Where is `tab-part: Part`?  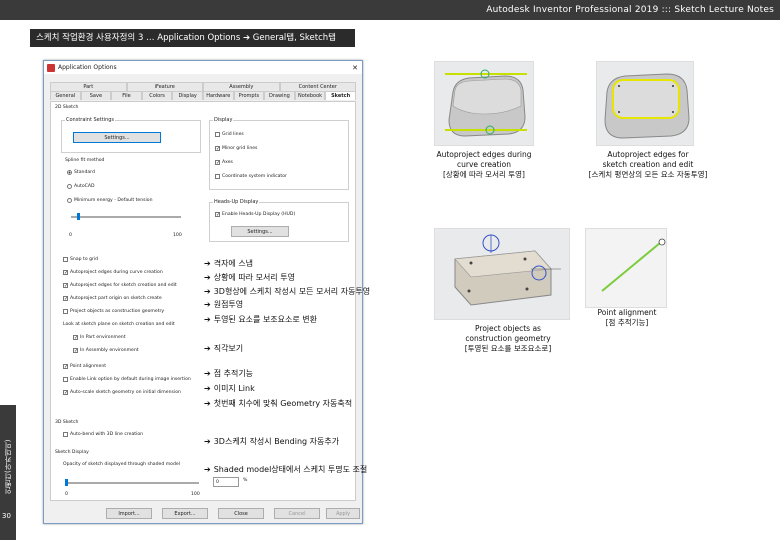 tab-part: Part is located at coordinates (88, 86).